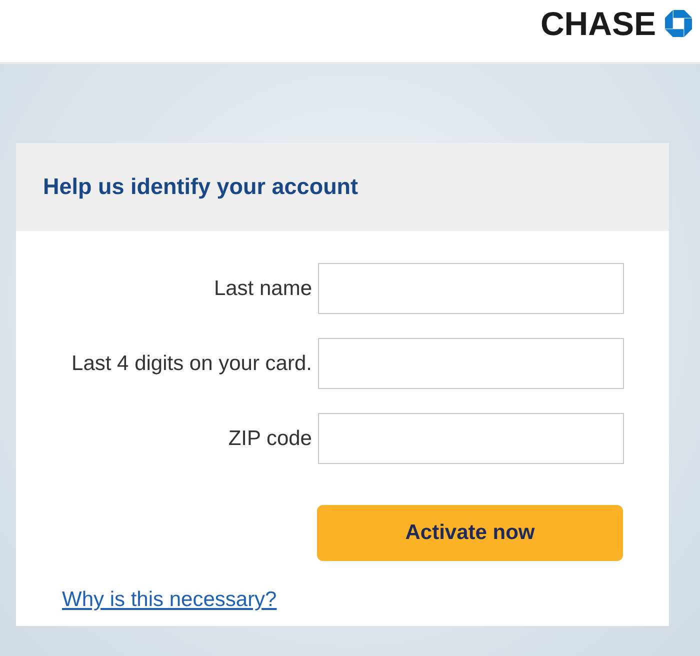 The width and height of the screenshot is (700, 656). What do you see at coordinates (262, 288) in the screenshot?
I see `field-label: Last name` at bounding box center [262, 288].